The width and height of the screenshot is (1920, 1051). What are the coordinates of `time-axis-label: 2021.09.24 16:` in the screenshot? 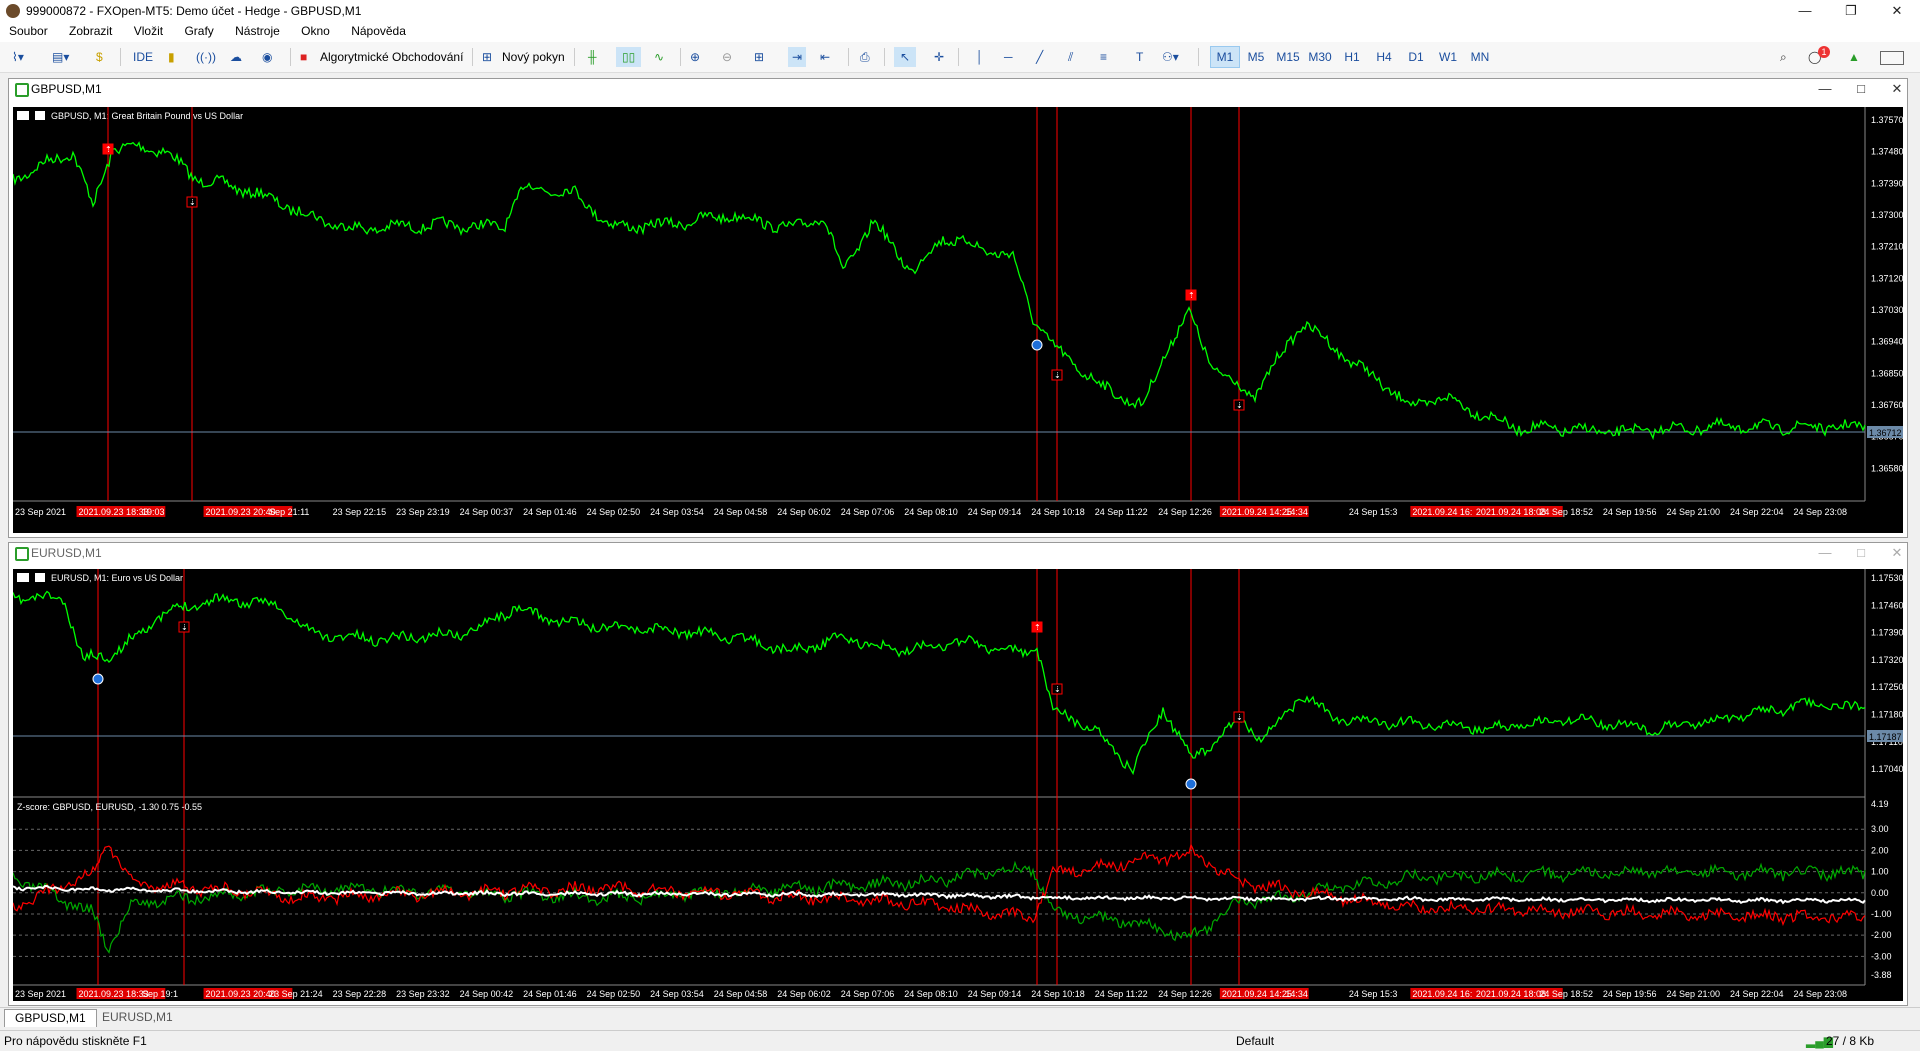 It's located at (1442, 512).